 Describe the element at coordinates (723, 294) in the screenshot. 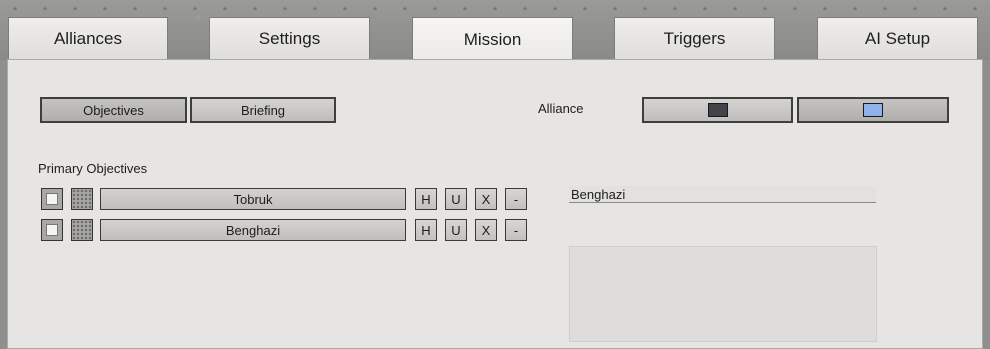

I see `objective-description-area` at that location.